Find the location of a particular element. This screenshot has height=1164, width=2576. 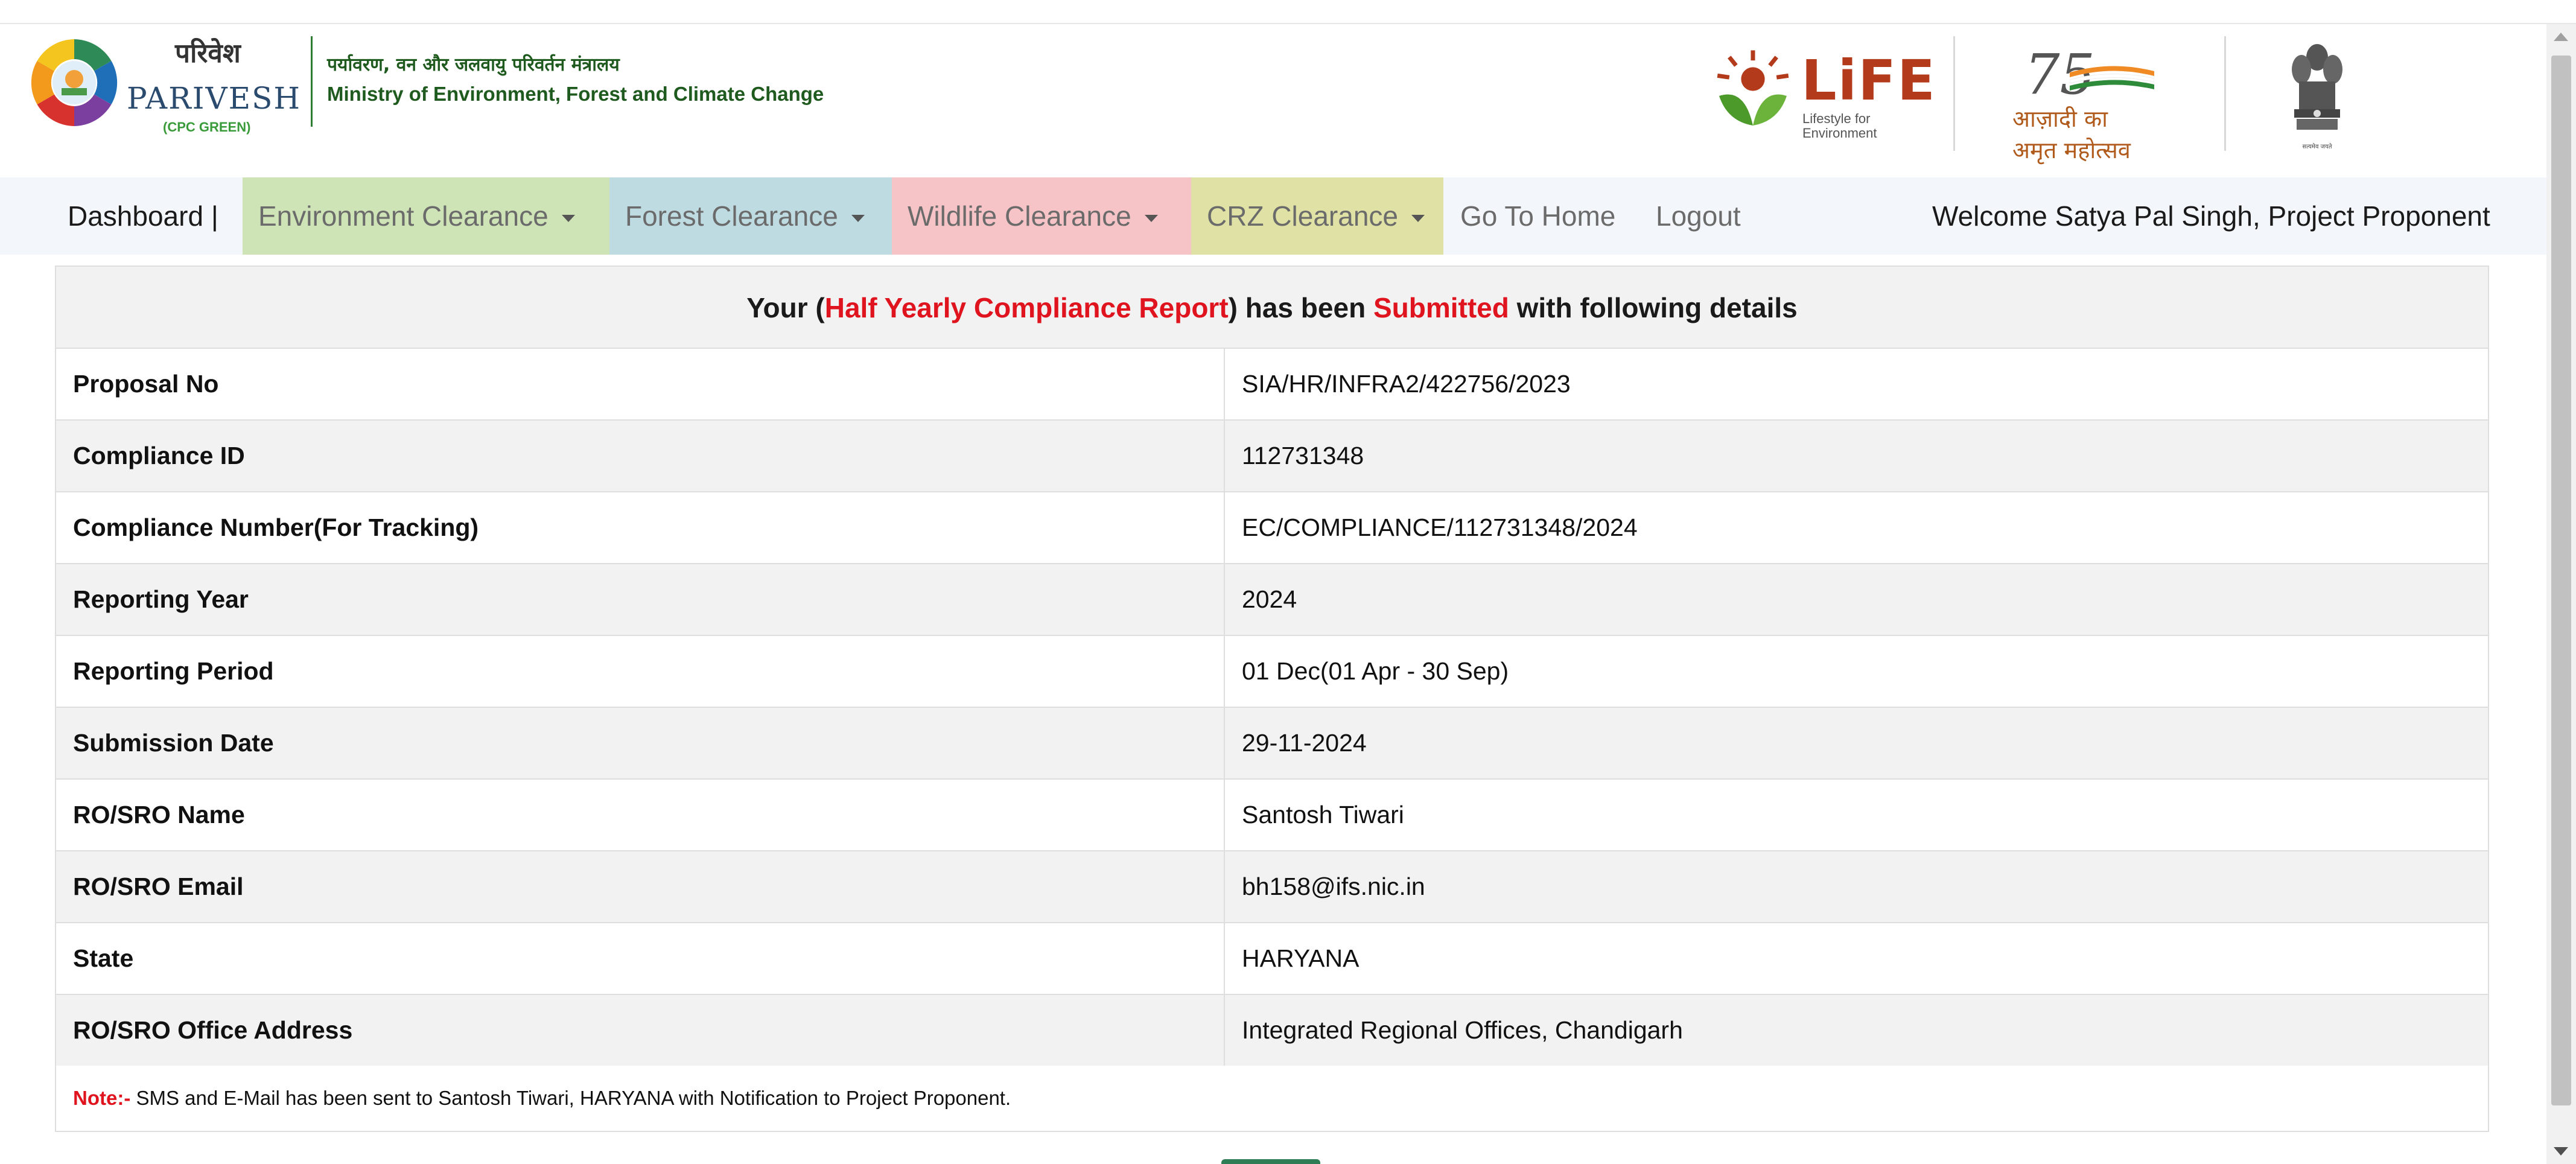

nav-environment-clearance: Environment Clearance is located at coordinates (426, 216).